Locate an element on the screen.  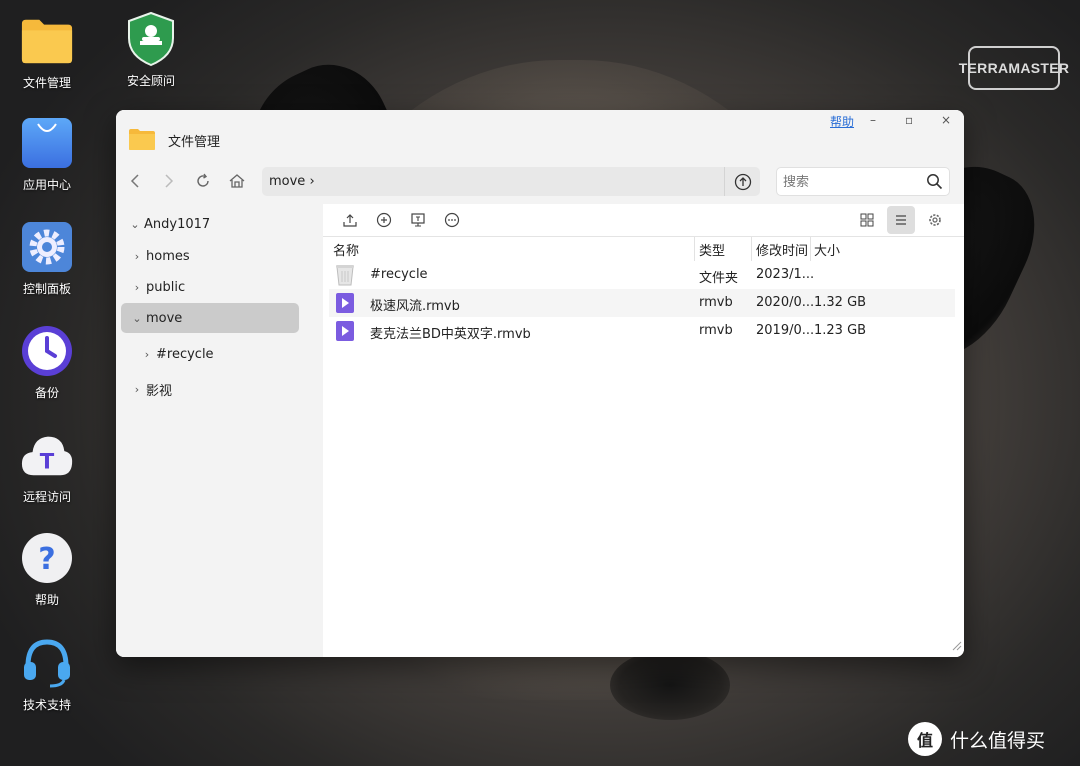
minimize-button: – is located at coordinates (873, 120).